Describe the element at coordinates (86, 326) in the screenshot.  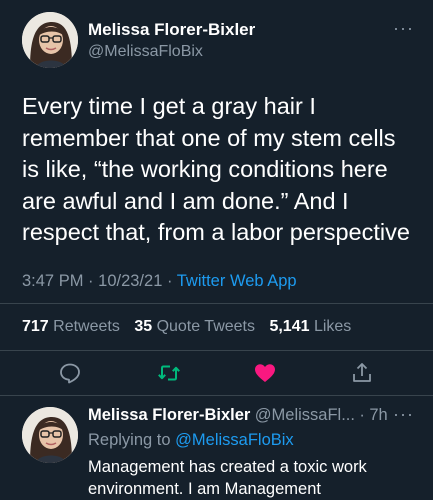
I see `retweets-label: Retweets` at that location.